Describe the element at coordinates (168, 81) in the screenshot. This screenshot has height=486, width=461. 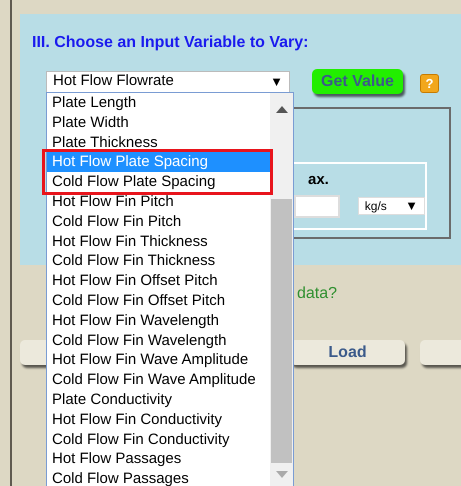
I see `variable-select: Hot Flow Flowrate ▼` at that location.